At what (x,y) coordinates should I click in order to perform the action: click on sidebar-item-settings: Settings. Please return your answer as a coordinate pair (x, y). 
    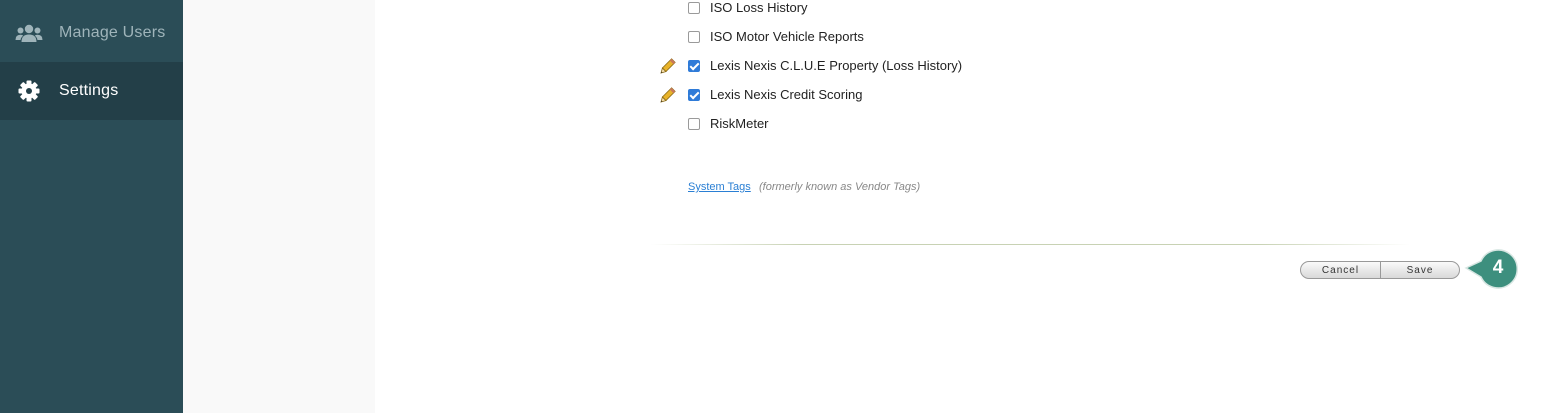
    Looking at the image, I should click on (91, 91).